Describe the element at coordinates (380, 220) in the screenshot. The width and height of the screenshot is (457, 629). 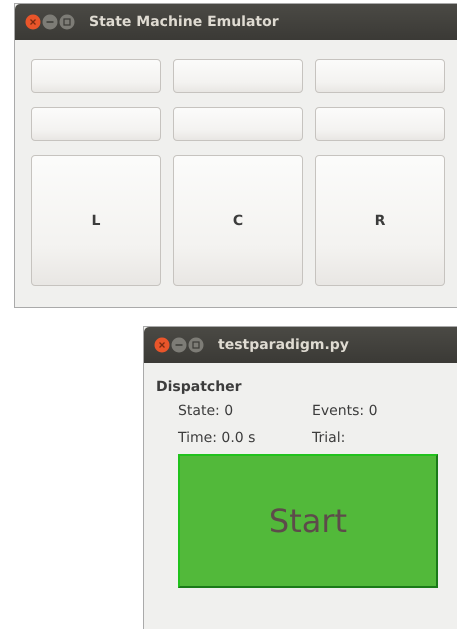
I see `key-button: R` at that location.